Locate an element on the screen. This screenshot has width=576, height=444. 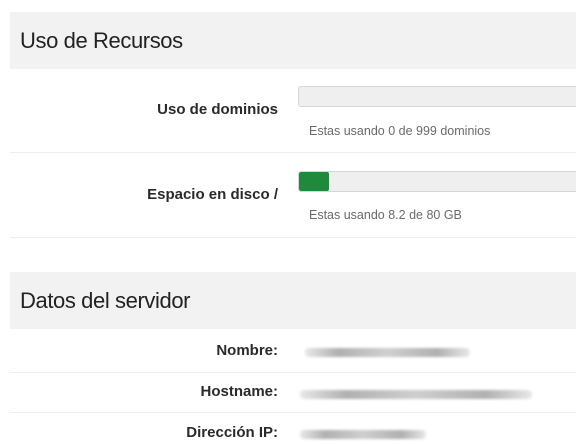
domain-usage-note: Estas usando 0 de 999 dominios is located at coordinates (400, 131).